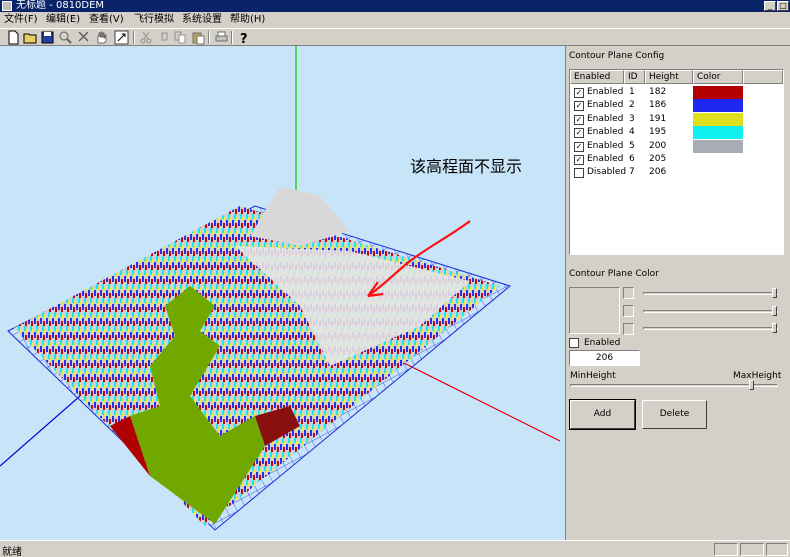 The height and width of the screenshot is (557, 790). Describe the element at coordinates (602, 414) in the screenshot. I see `add-button: Add` at that location.